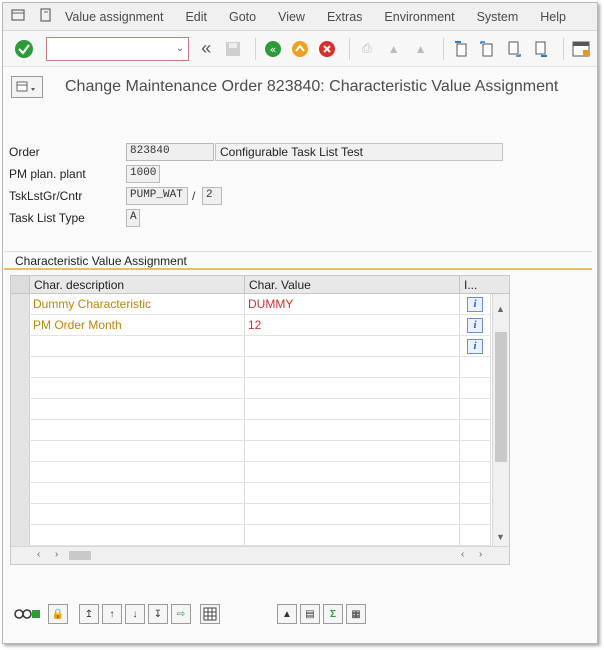 The width and height of the screenshot is (604, 650). Describe the element at coordinates (206, 49) in the screenshot. I see `collapse-arrows-icon: «` at that location.